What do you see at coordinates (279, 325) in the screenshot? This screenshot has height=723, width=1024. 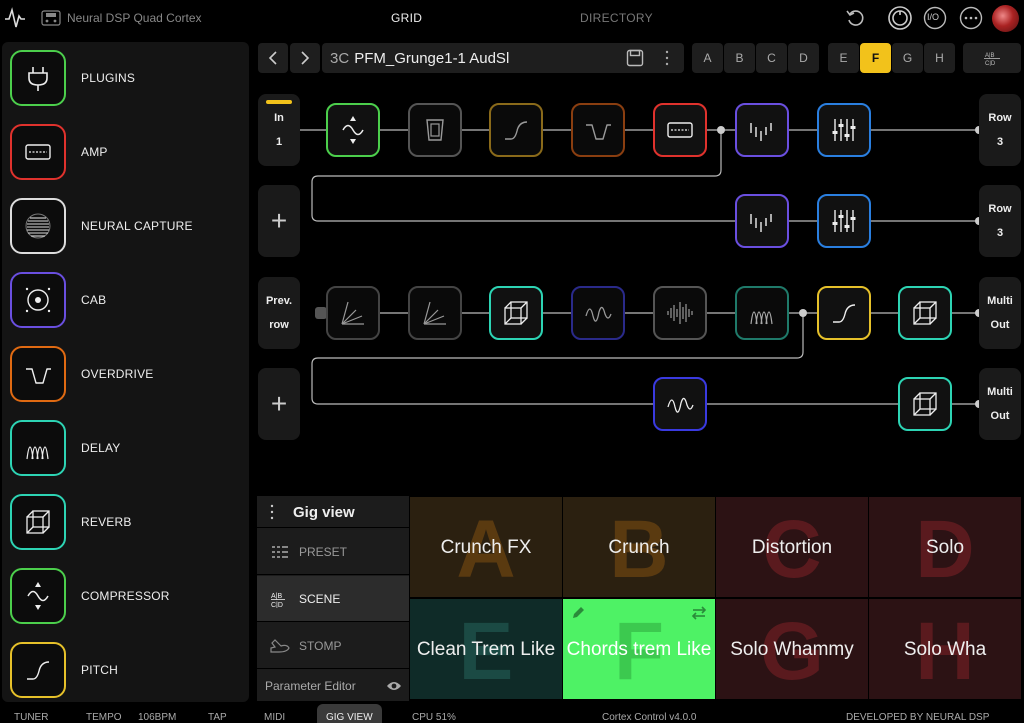 I see `input-label-2: row` at bounding box center [279, 325].